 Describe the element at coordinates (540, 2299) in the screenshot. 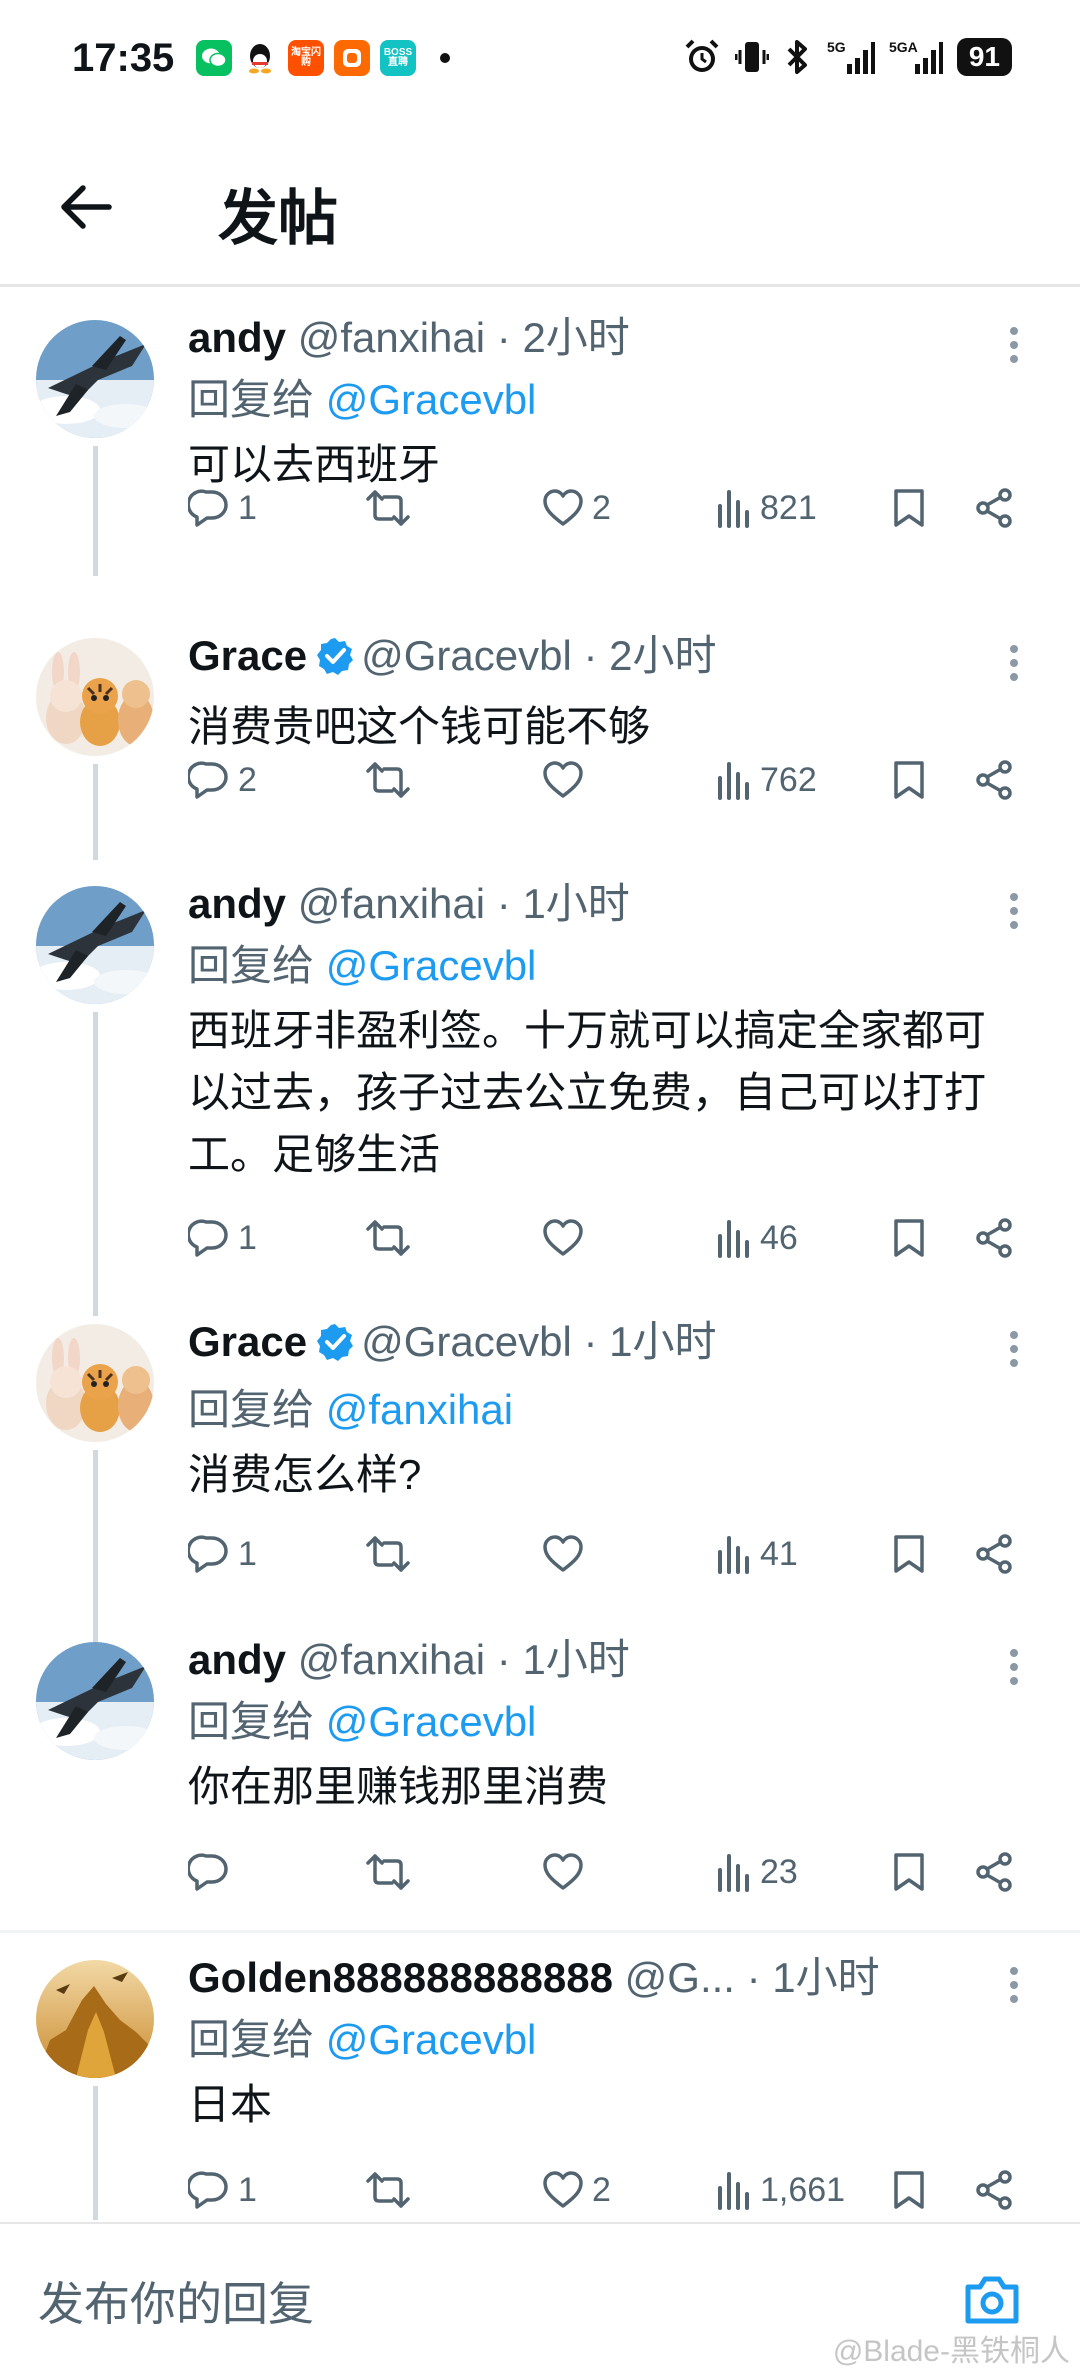

I see `reply-composer: 发布你的回复 @Blade-黑铁桐人` at that location.